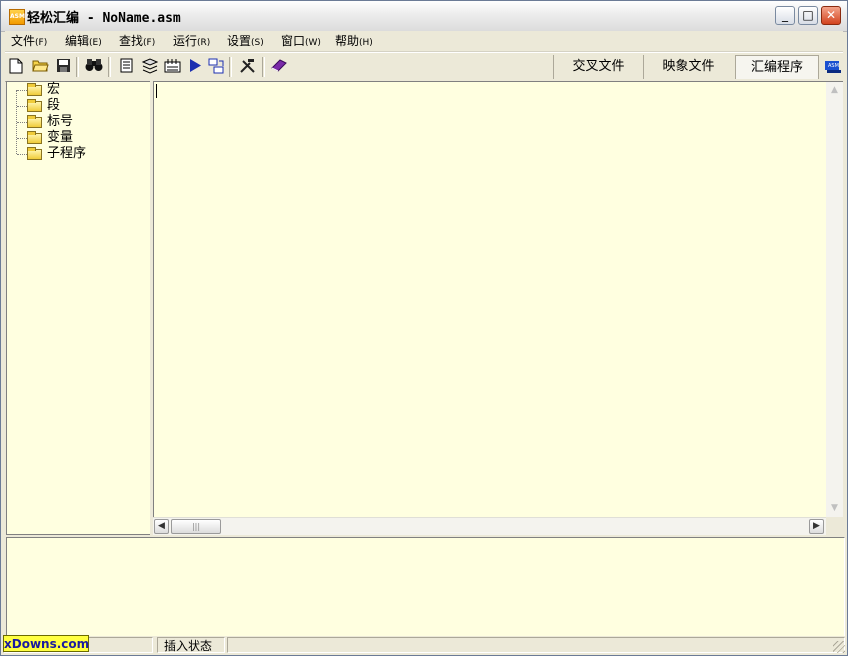  I want to click on minimize-icon: _, so click(785, 15).